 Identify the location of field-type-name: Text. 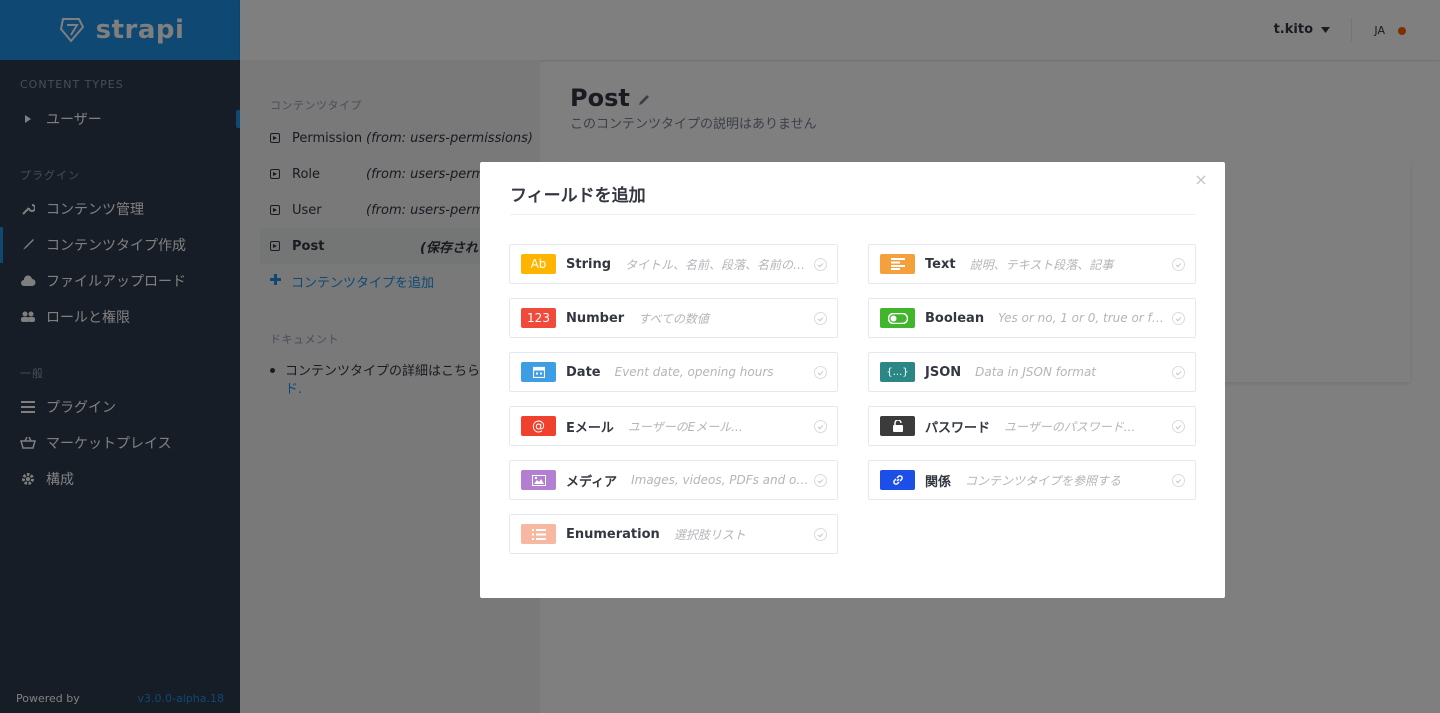
(940, 264).